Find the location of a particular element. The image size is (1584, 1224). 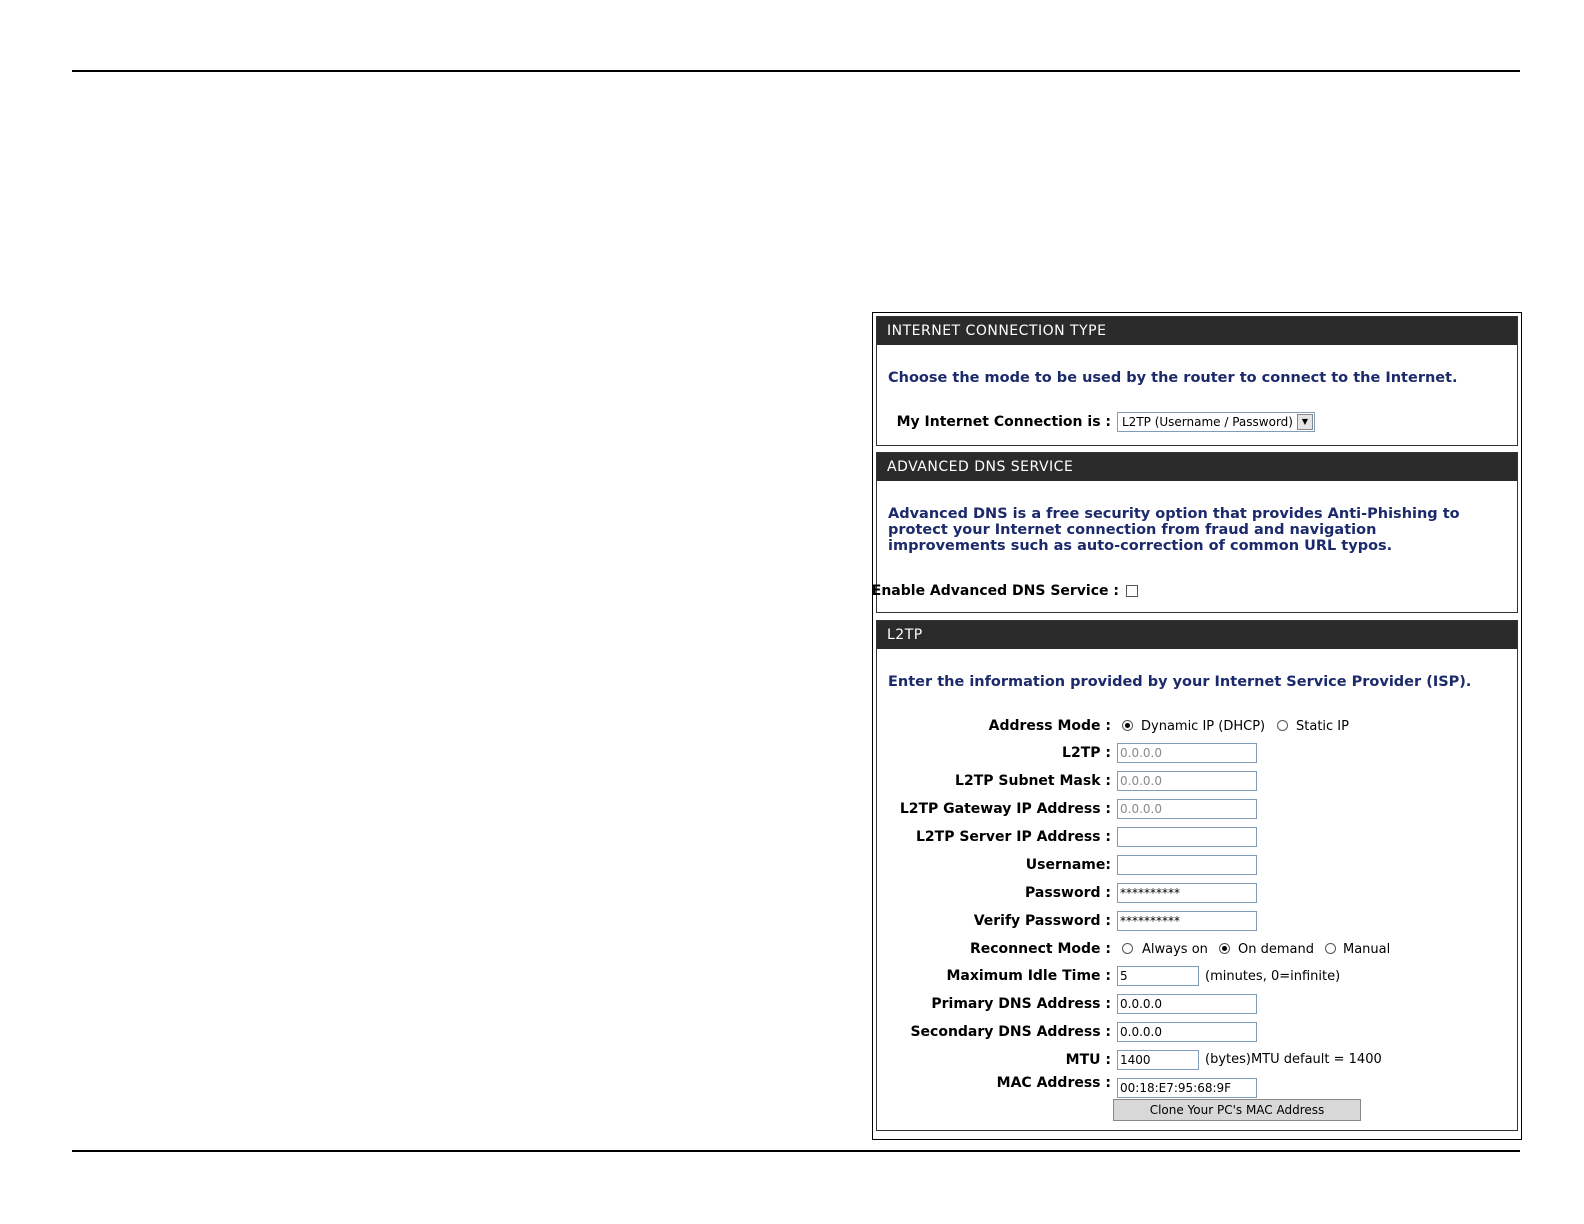

reconnect-demand-label: On demand is located at coordinates (1276, 949).